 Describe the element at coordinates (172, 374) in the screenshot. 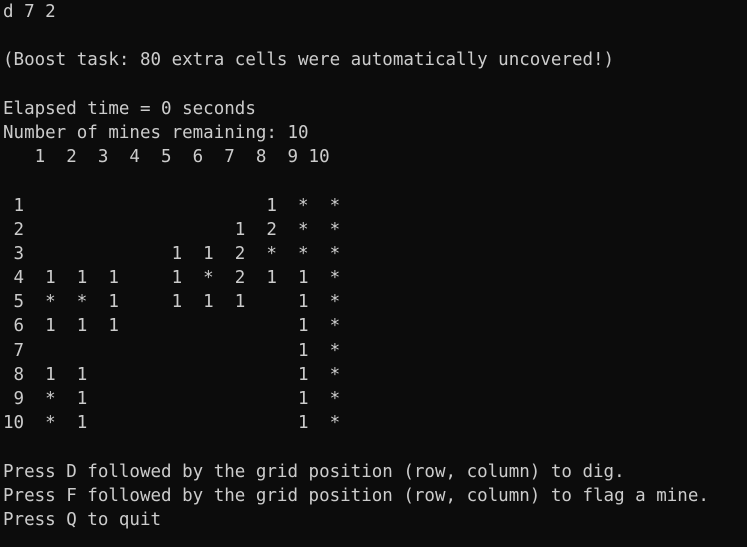

I see `grid-row: 8 1 1 1 *` at that location.